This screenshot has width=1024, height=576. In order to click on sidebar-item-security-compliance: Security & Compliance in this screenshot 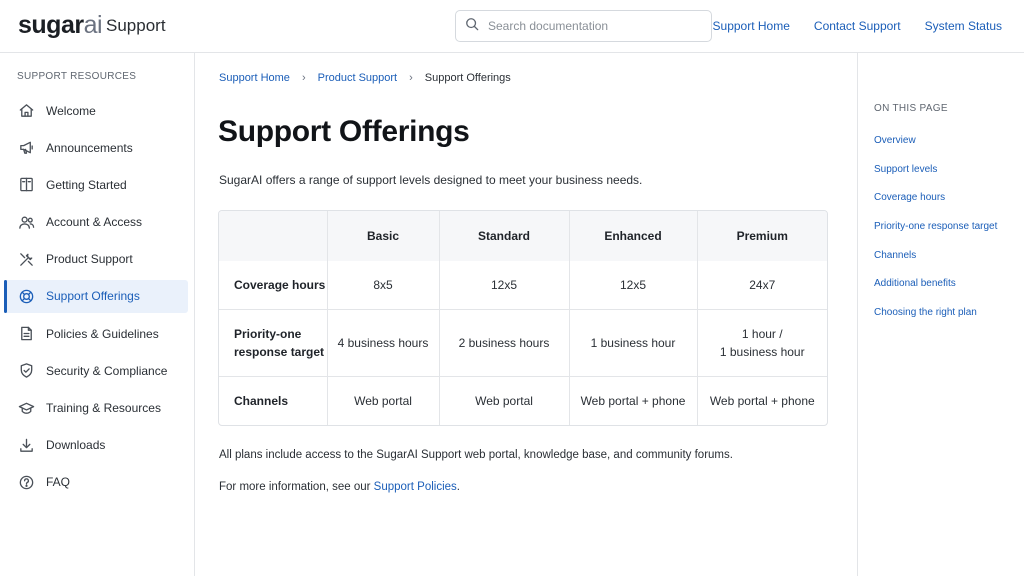, I will do `click(96, 370)`.